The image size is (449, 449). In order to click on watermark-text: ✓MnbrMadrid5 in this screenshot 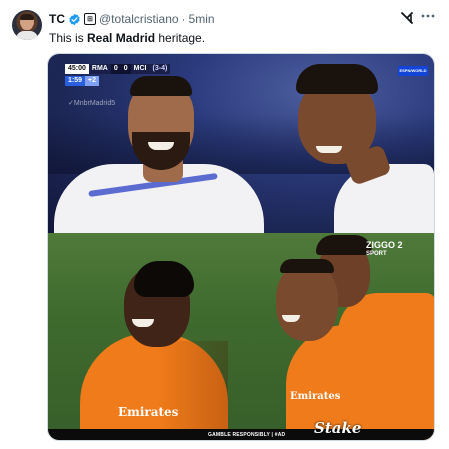, I will do `click(92, 103)`.